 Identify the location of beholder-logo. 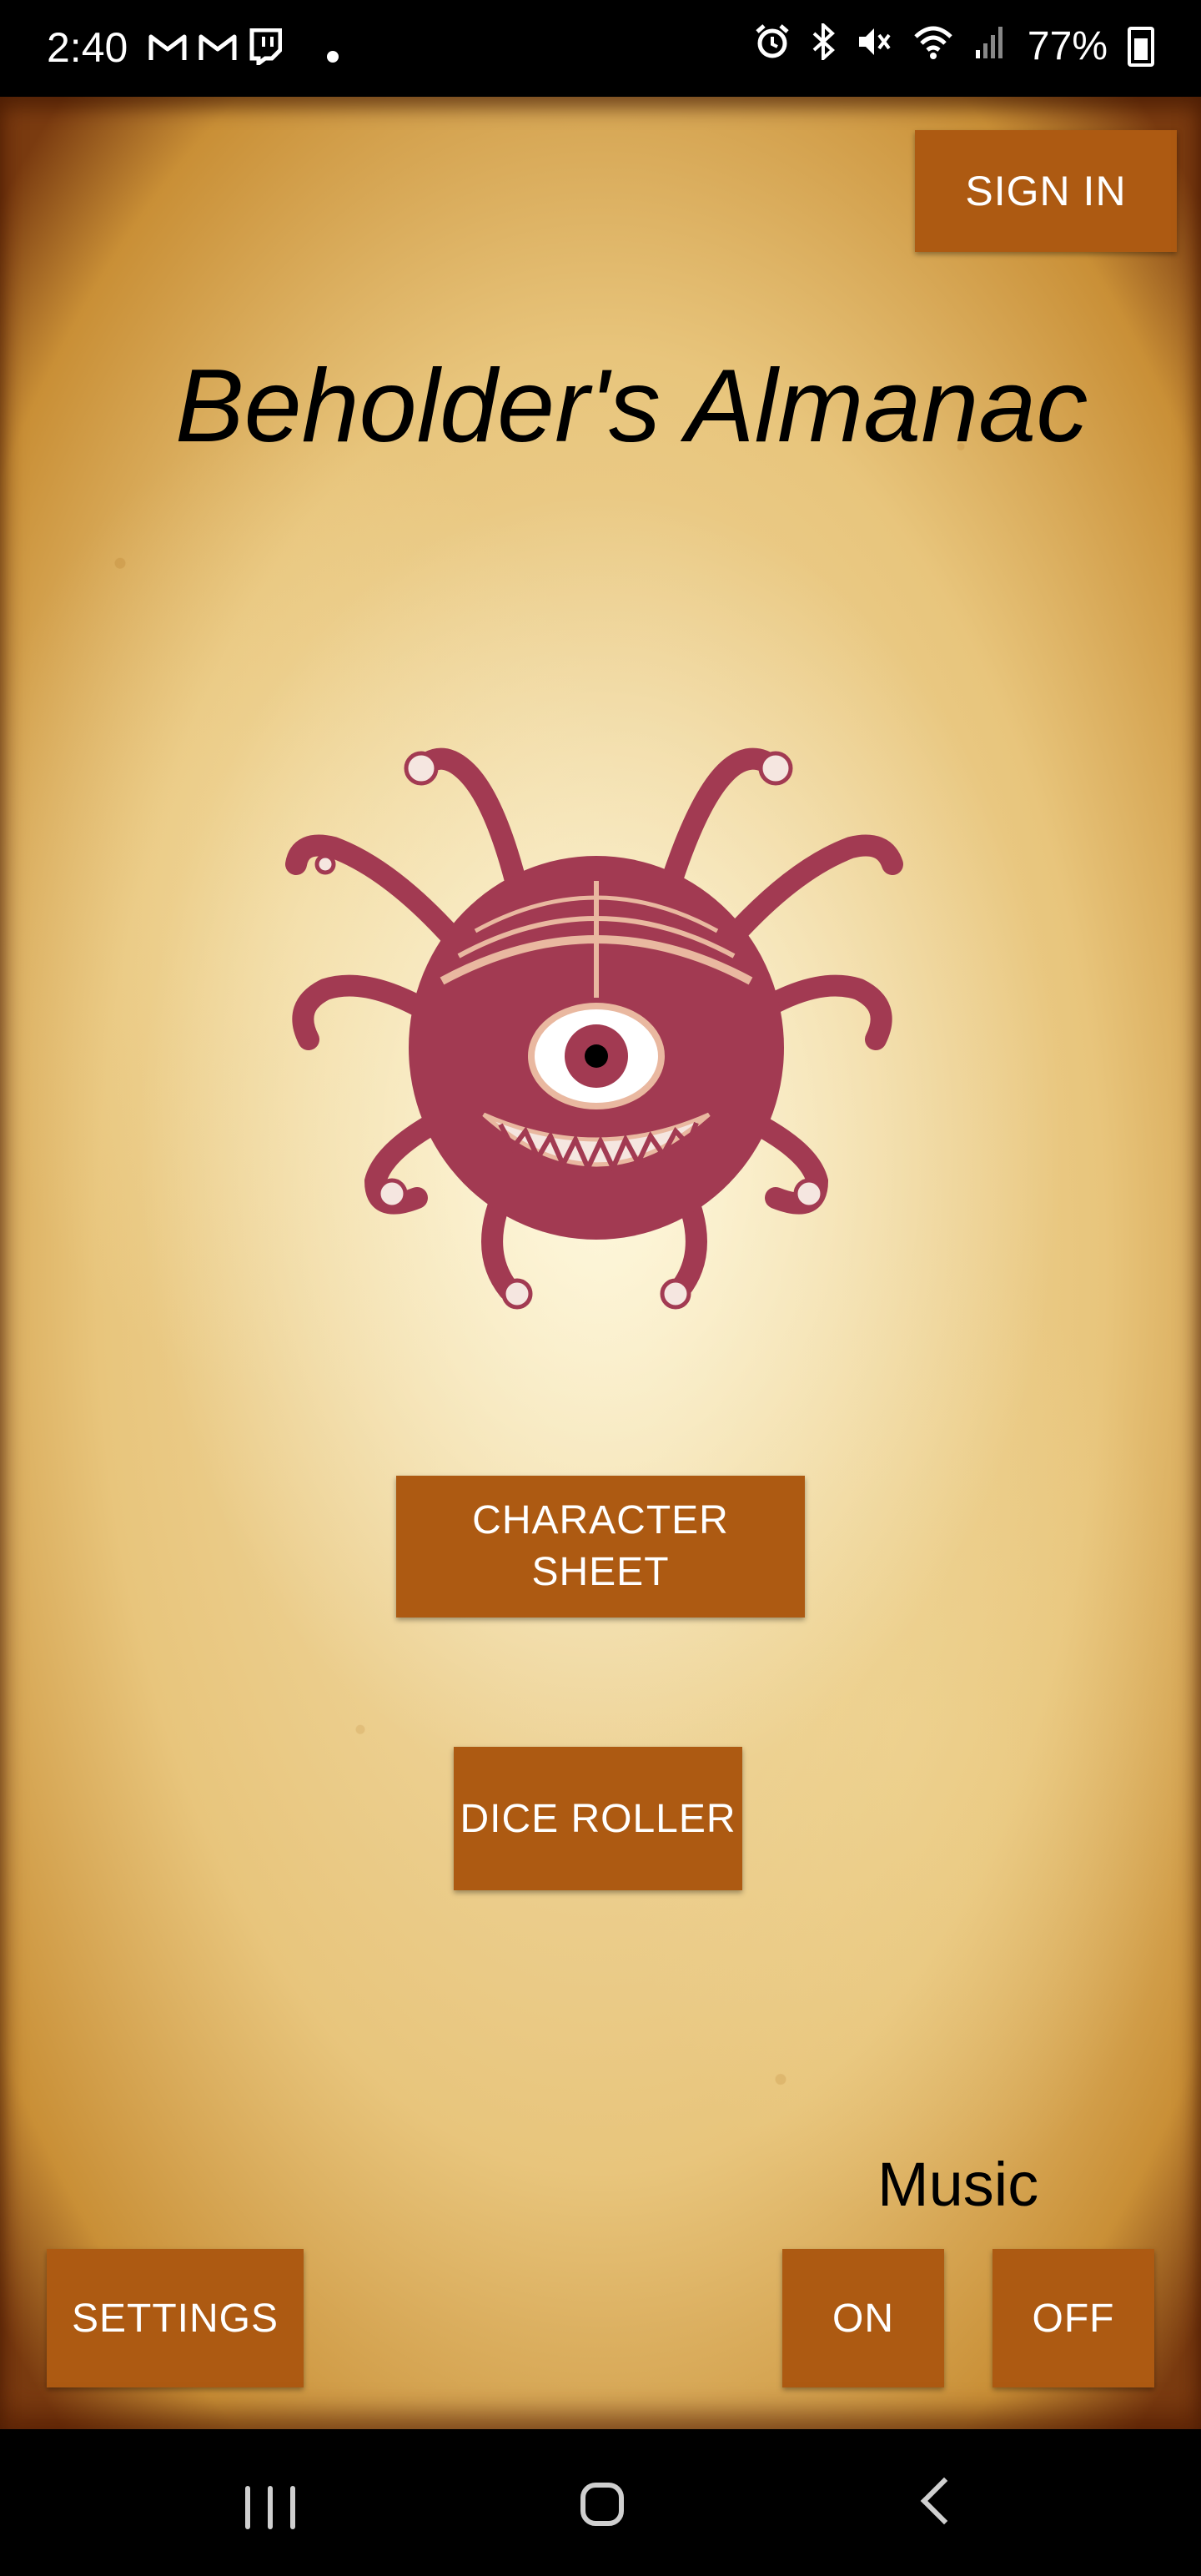
(596, 1002).